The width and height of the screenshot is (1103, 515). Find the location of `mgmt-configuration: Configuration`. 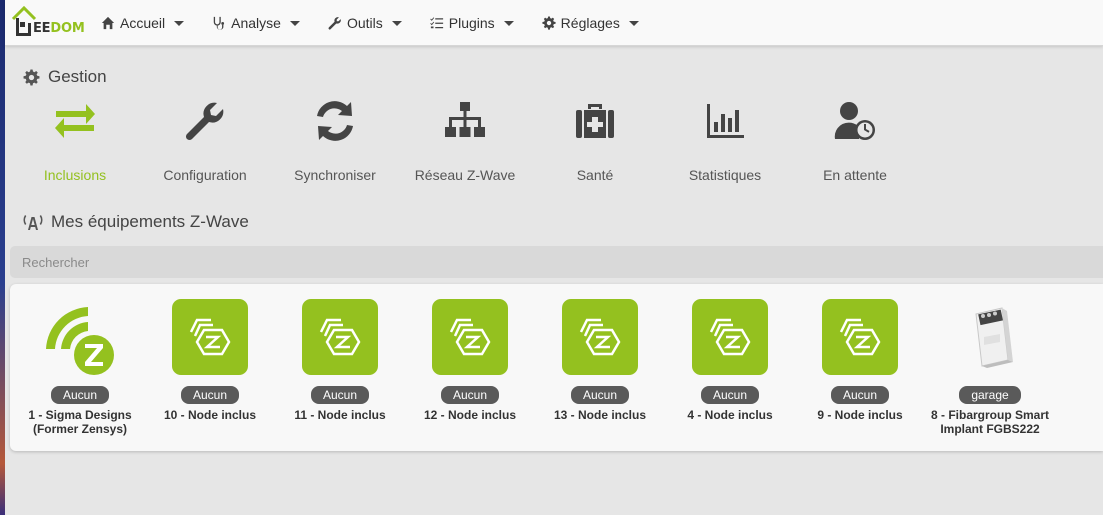

mgmt-configuration: Configuration is located at coordinates (205, 141).